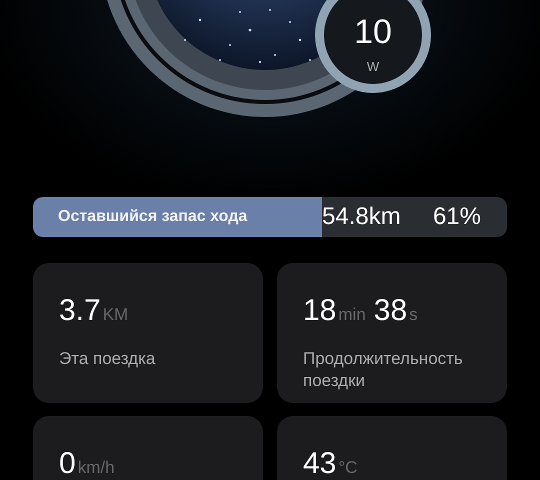  I want to click on range-distance: 54.8km, so click(361, 217).